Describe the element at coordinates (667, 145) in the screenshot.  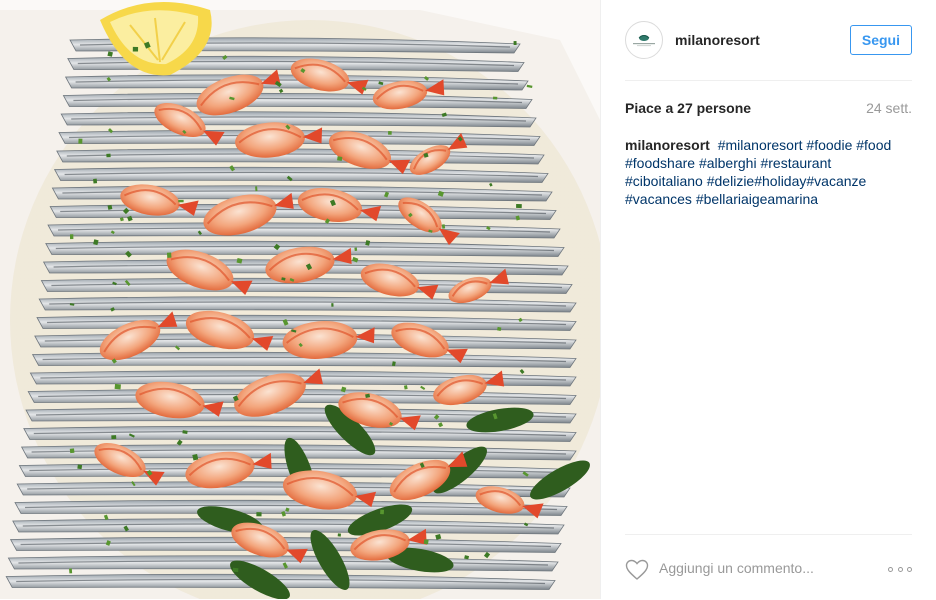
I see `caption-username: milanoresort` at that location.